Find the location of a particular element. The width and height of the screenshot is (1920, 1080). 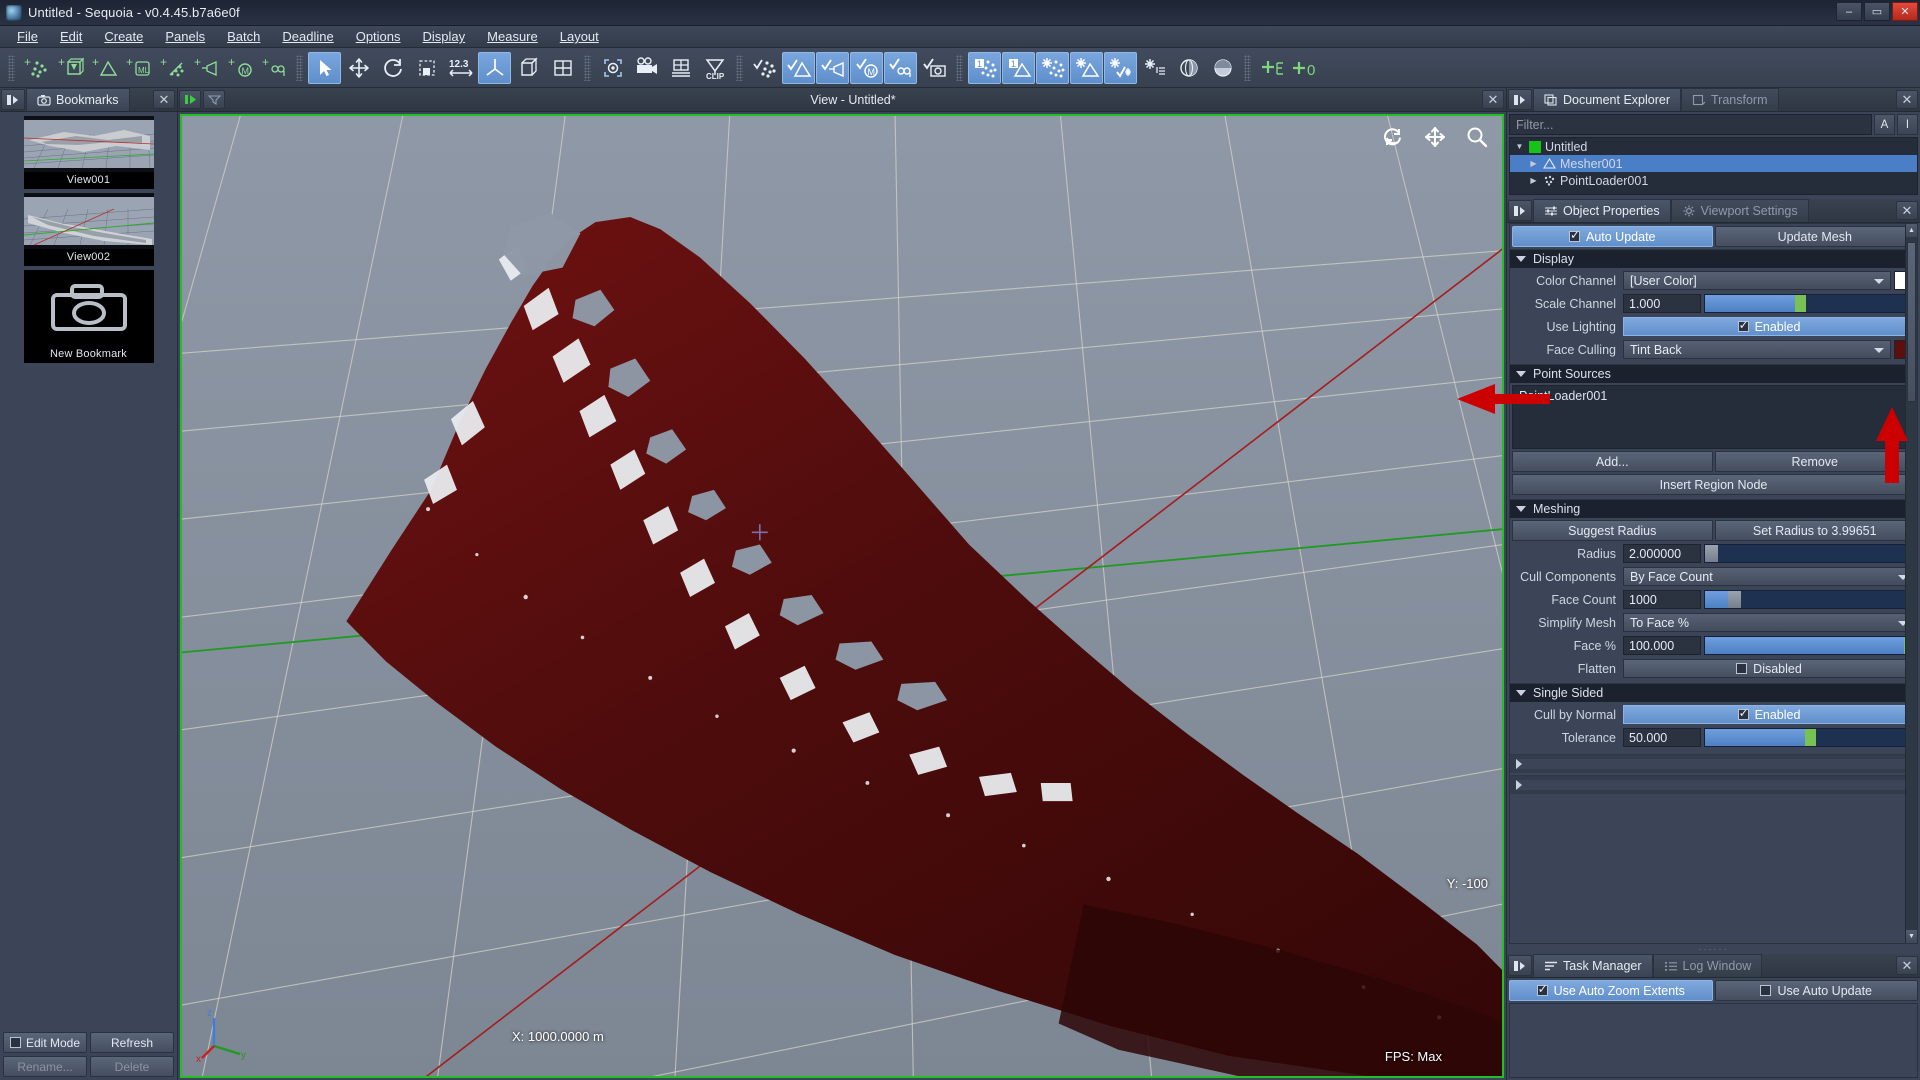

scrollbar-thumb is located at coordinates (1911, 322).